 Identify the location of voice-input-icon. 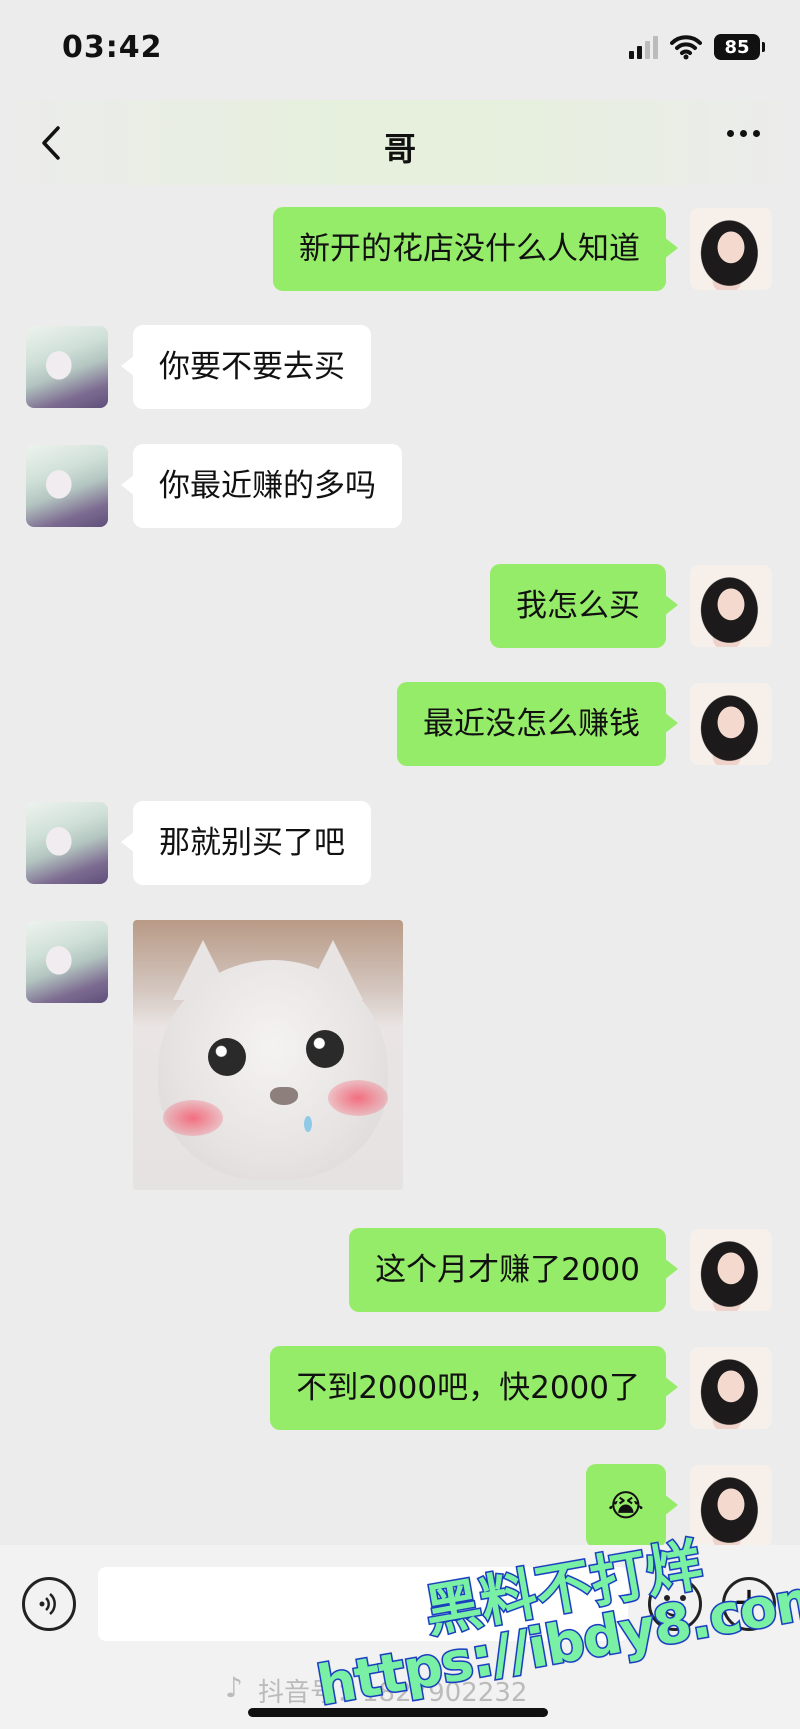
(49, 1604).